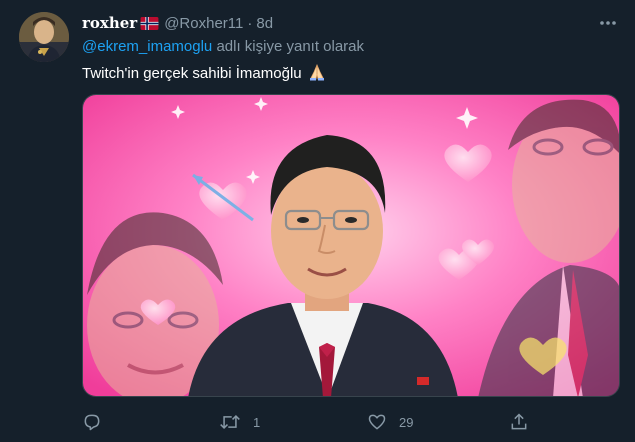  Describe the element at coordinates (92, 422) in the screenshot. I see `reply-icon` at that location.